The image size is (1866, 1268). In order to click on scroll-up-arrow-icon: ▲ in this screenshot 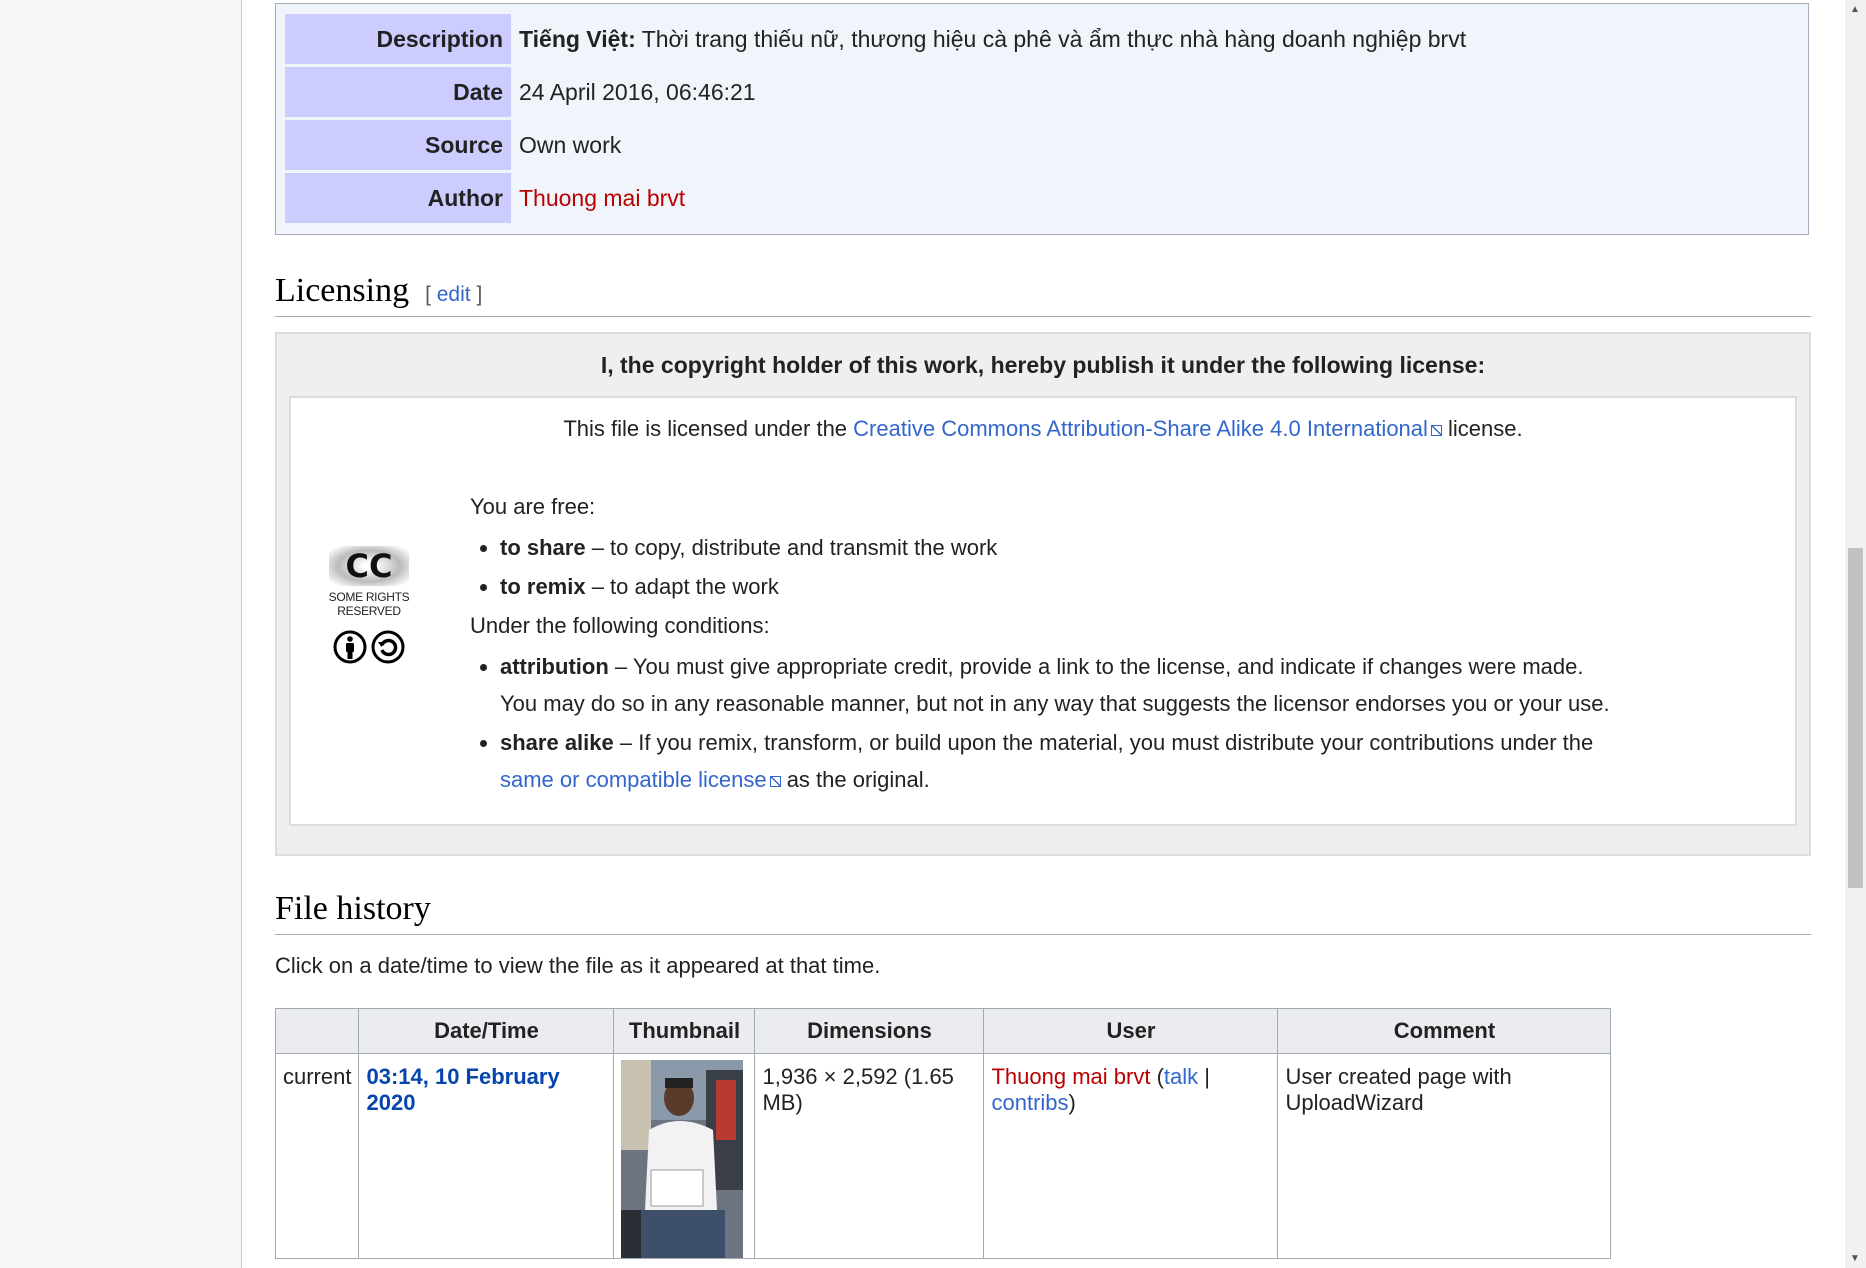, I will do `click(1855, 9)`.